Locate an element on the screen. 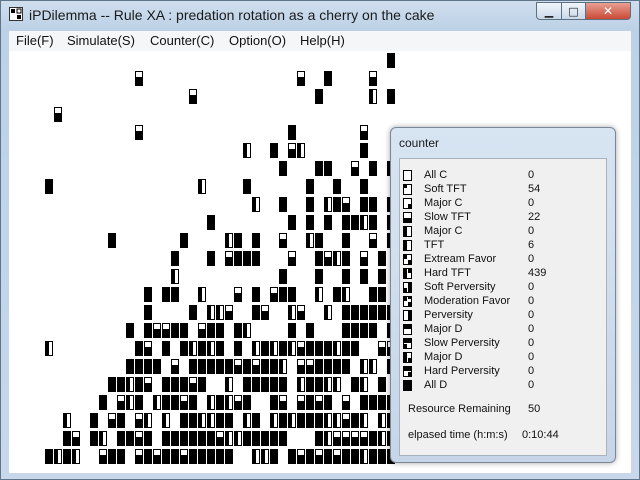 The width and height of the screenshot is (640, 480). menu-simulate: Simulate(S) is located at coordinates (101, 40).